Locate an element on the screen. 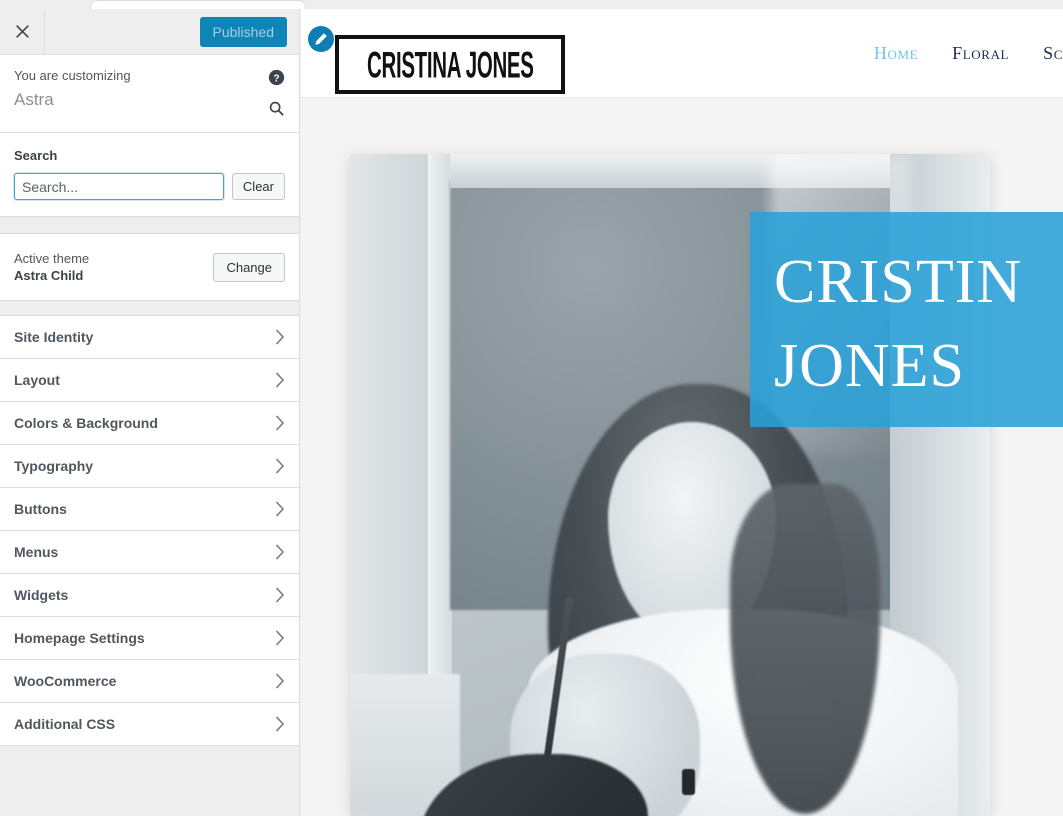 The height and width of the screenshot is (816, 1063). panel-item-label: Homepage Settings is located at coordinates (79, 638).